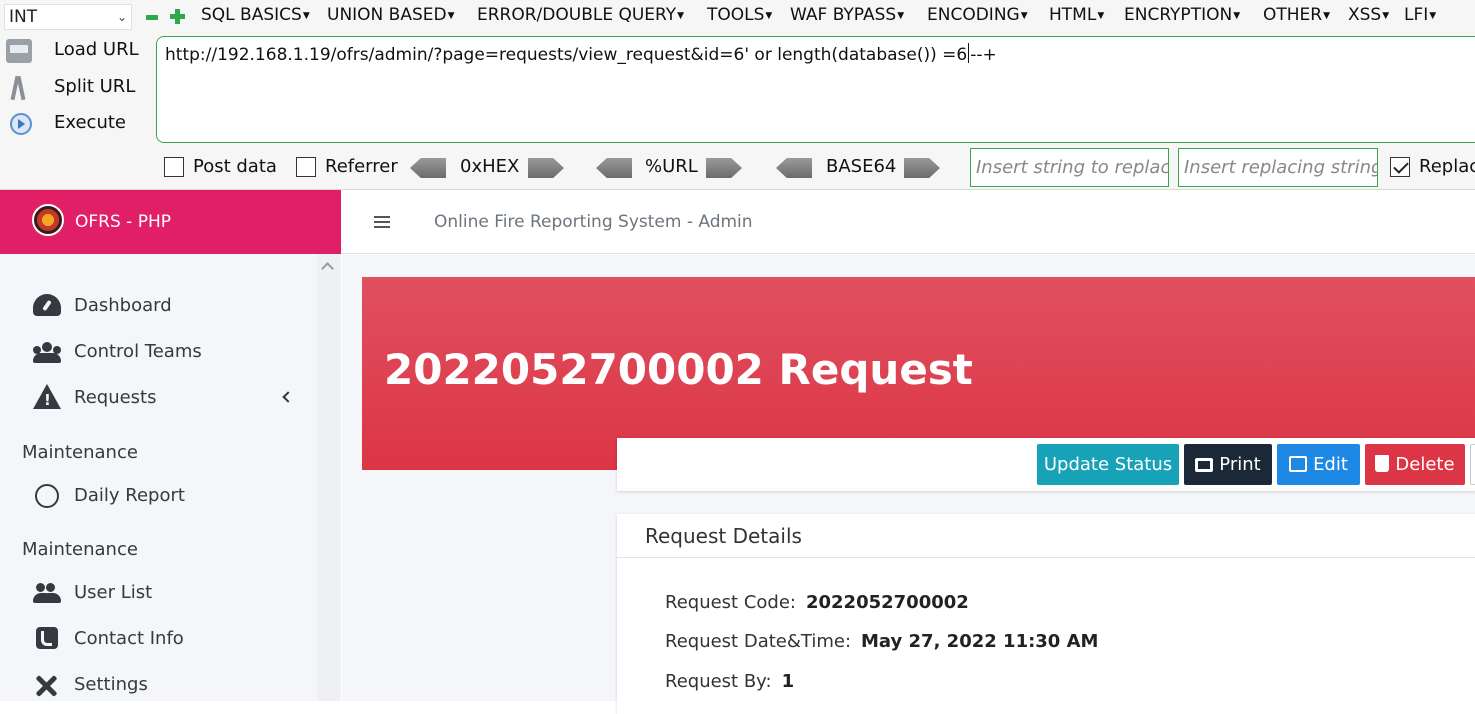  I want to click on brand-link: OFRS - PHP, so click(170, 222).